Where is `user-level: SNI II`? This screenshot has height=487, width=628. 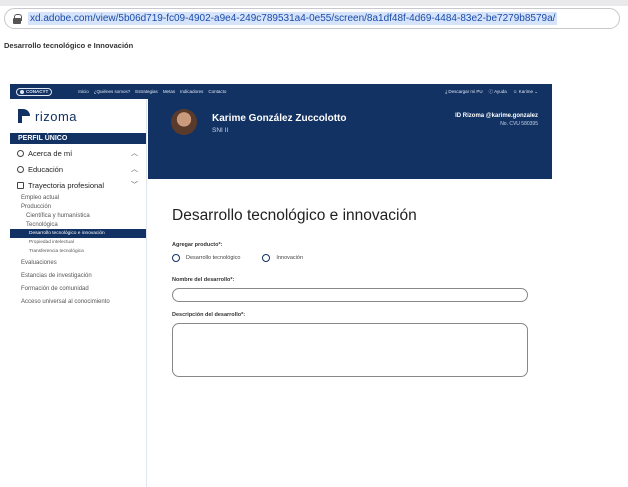 user-level: SNI II is located at coordinates (220, 130).